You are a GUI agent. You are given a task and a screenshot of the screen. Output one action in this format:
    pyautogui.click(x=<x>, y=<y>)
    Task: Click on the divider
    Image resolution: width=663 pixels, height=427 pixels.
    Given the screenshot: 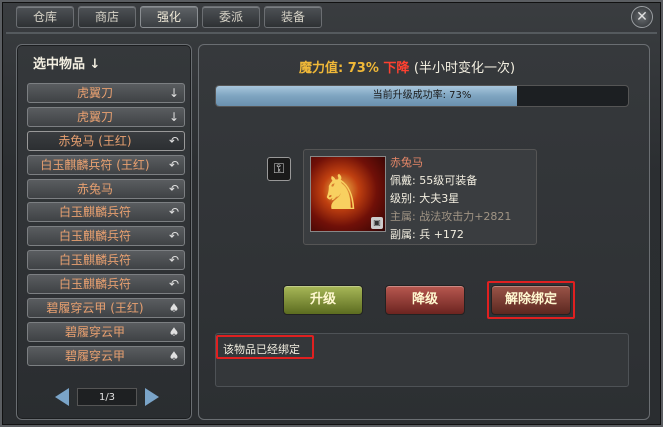 What is the action you would take?
    pyautogui.click(x=331, y=33)
    